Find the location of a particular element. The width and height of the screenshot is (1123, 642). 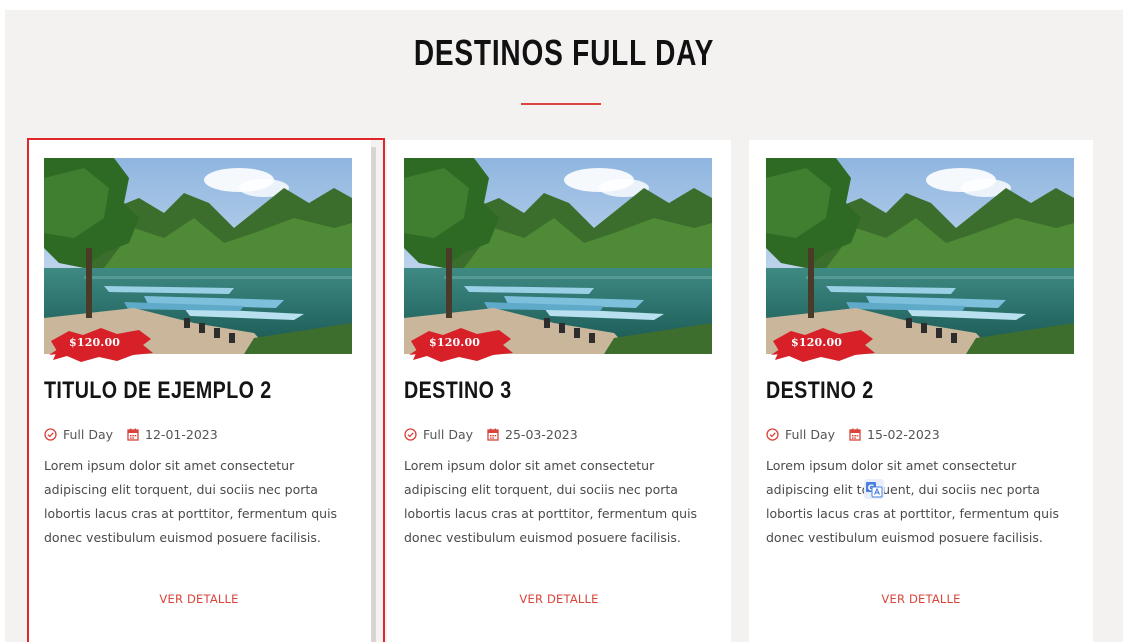

card-meta: Full Day 25-03-2023 is located at coordinates (491, 434).